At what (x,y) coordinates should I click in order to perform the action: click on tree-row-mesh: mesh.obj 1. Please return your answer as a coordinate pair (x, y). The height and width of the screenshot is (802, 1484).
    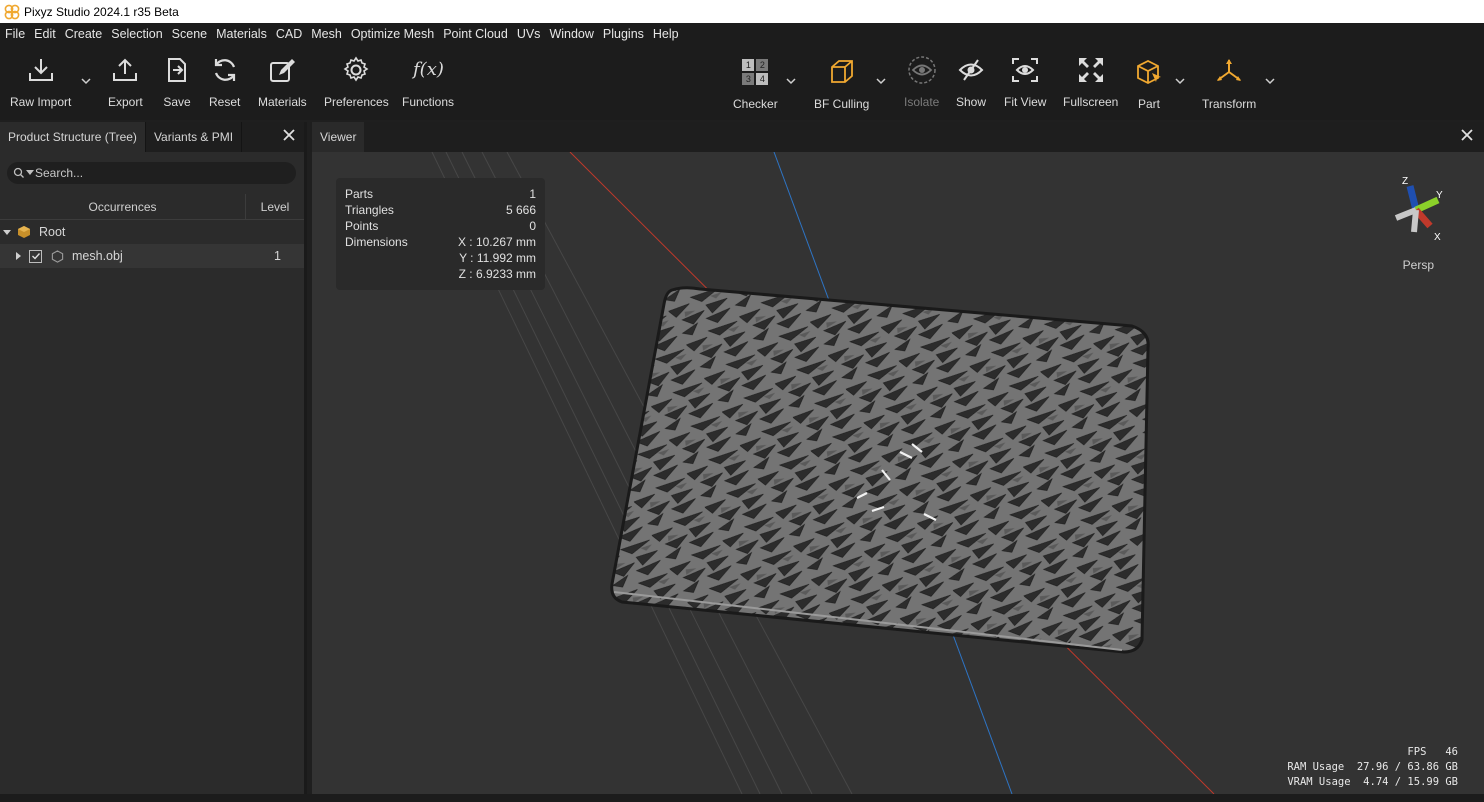
    Looking at the image, I should click on (152, 256).